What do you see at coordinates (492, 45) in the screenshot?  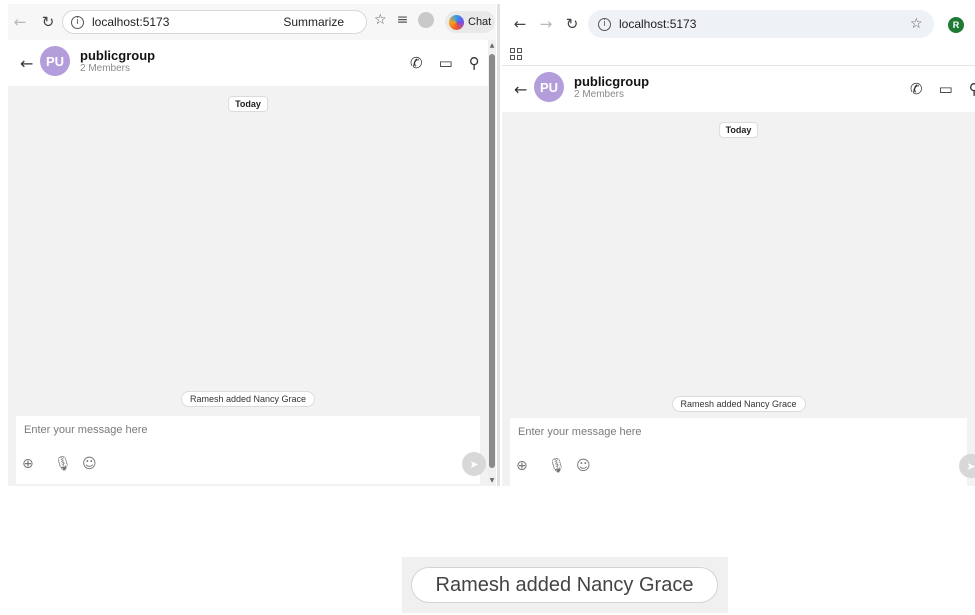 I see `scroll-up-icon: ▲` at bounding box center [492, 45].